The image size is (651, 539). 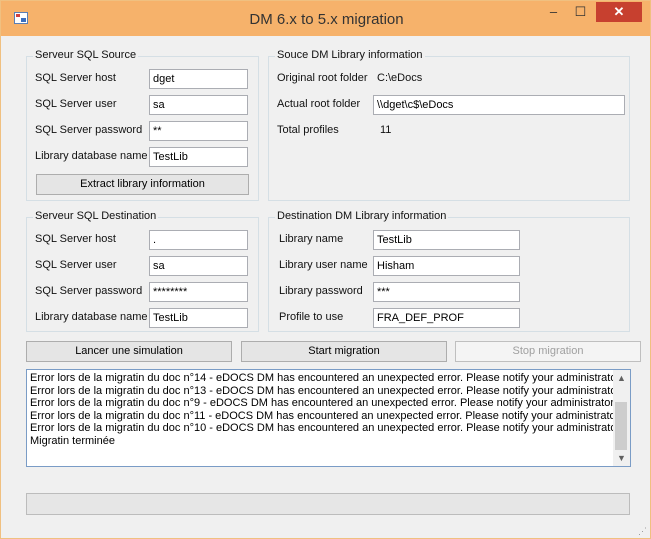 What do you see at coordinates (548, 351) in the screenshot?
I see `stop-migration-button: Stop migration` at bounding box center [548, 351].